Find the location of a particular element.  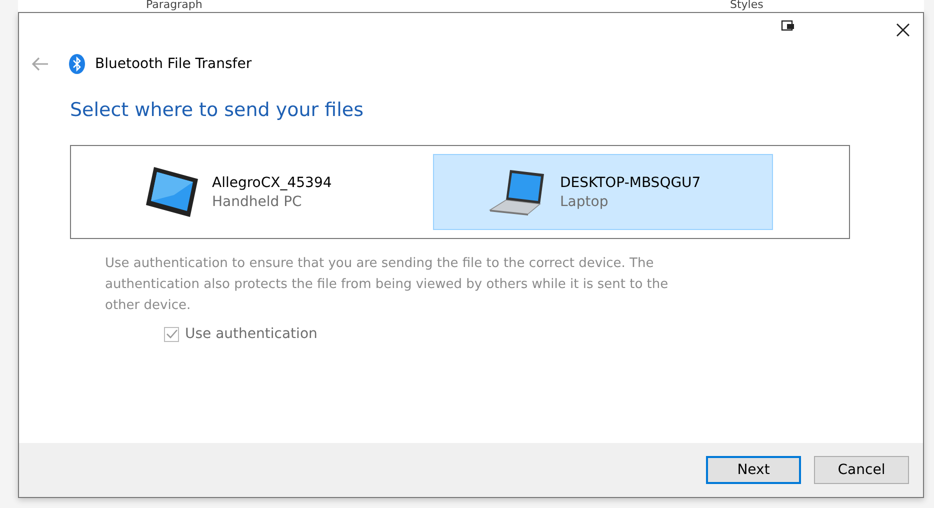

window-title: Bluetooth File Transfer is located at coordinates (173, 64).